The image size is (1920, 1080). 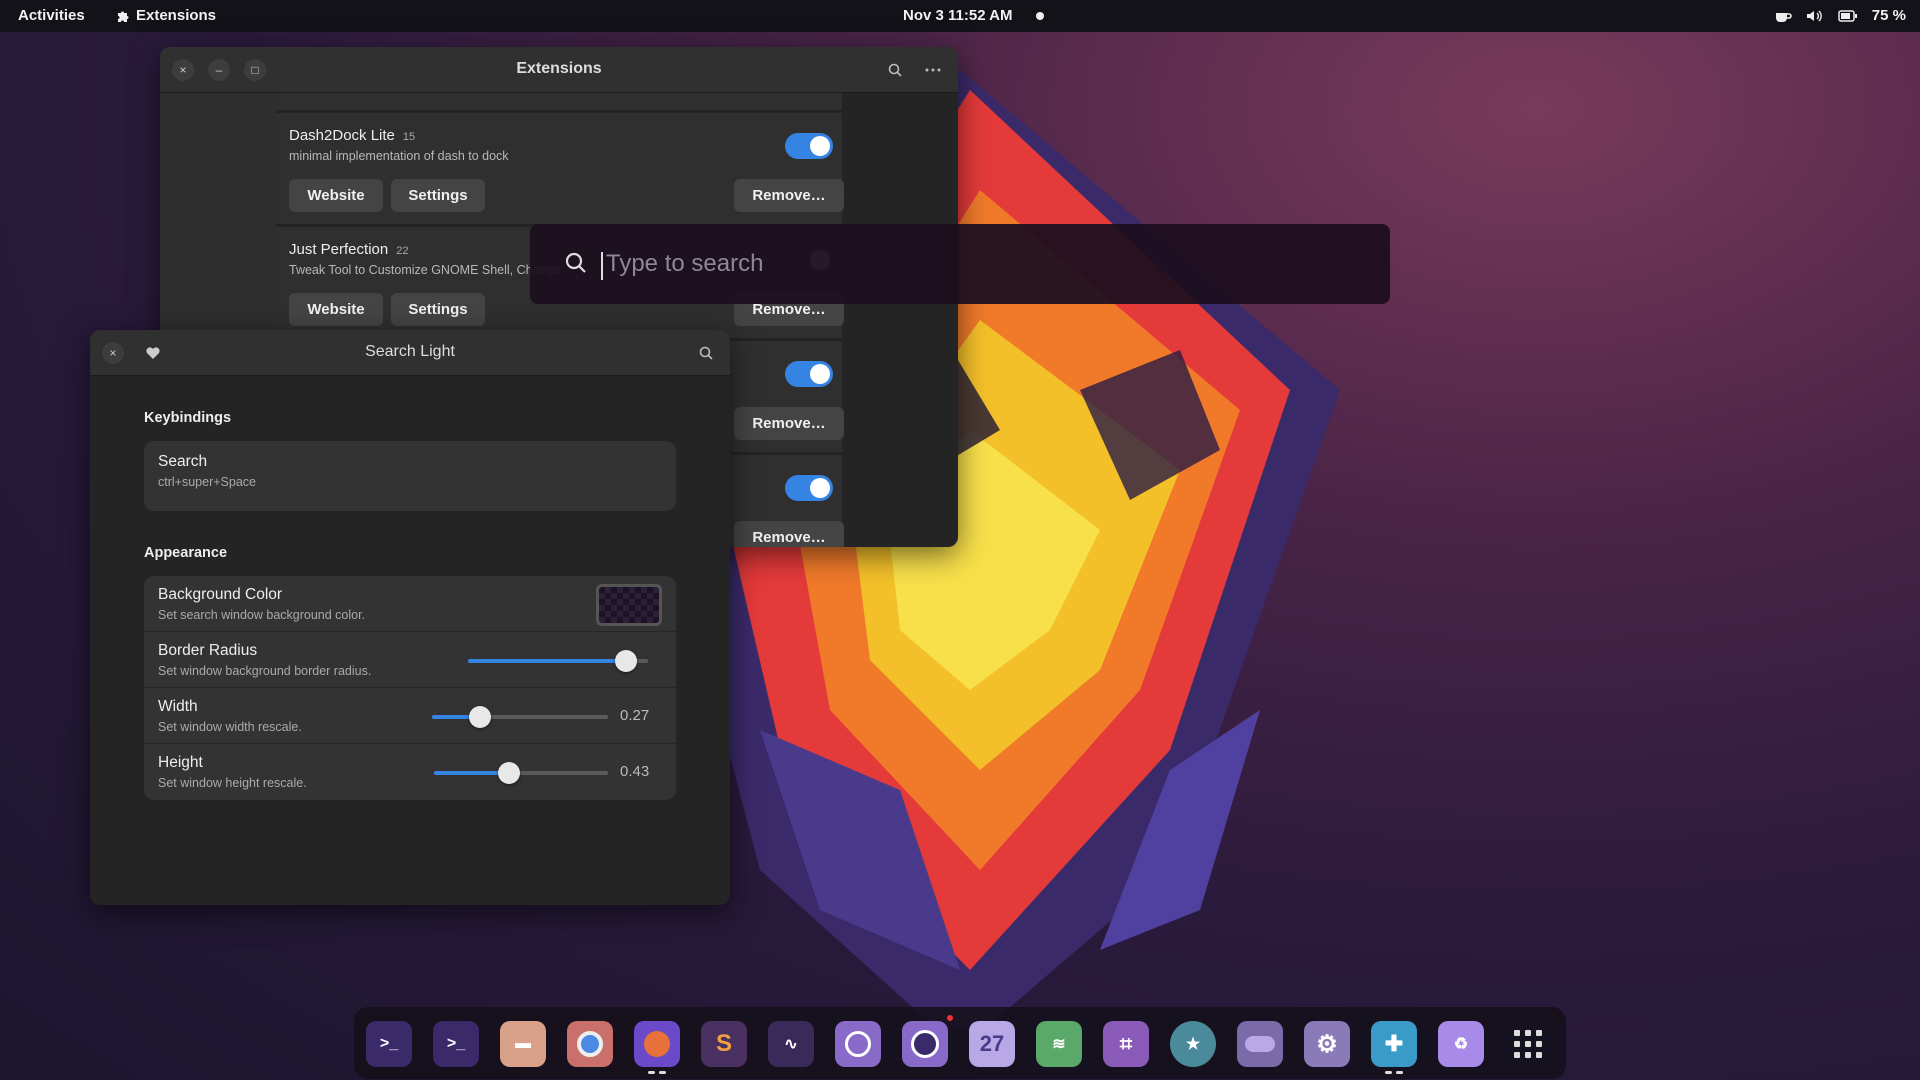 I want to click on row-title: Search, so click(x=183, y=461).